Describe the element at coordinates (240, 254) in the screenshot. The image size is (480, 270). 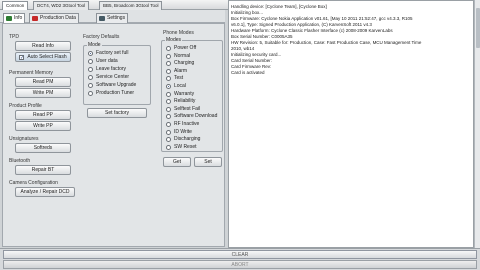
I see `clear-button: CLEAR` at that location.